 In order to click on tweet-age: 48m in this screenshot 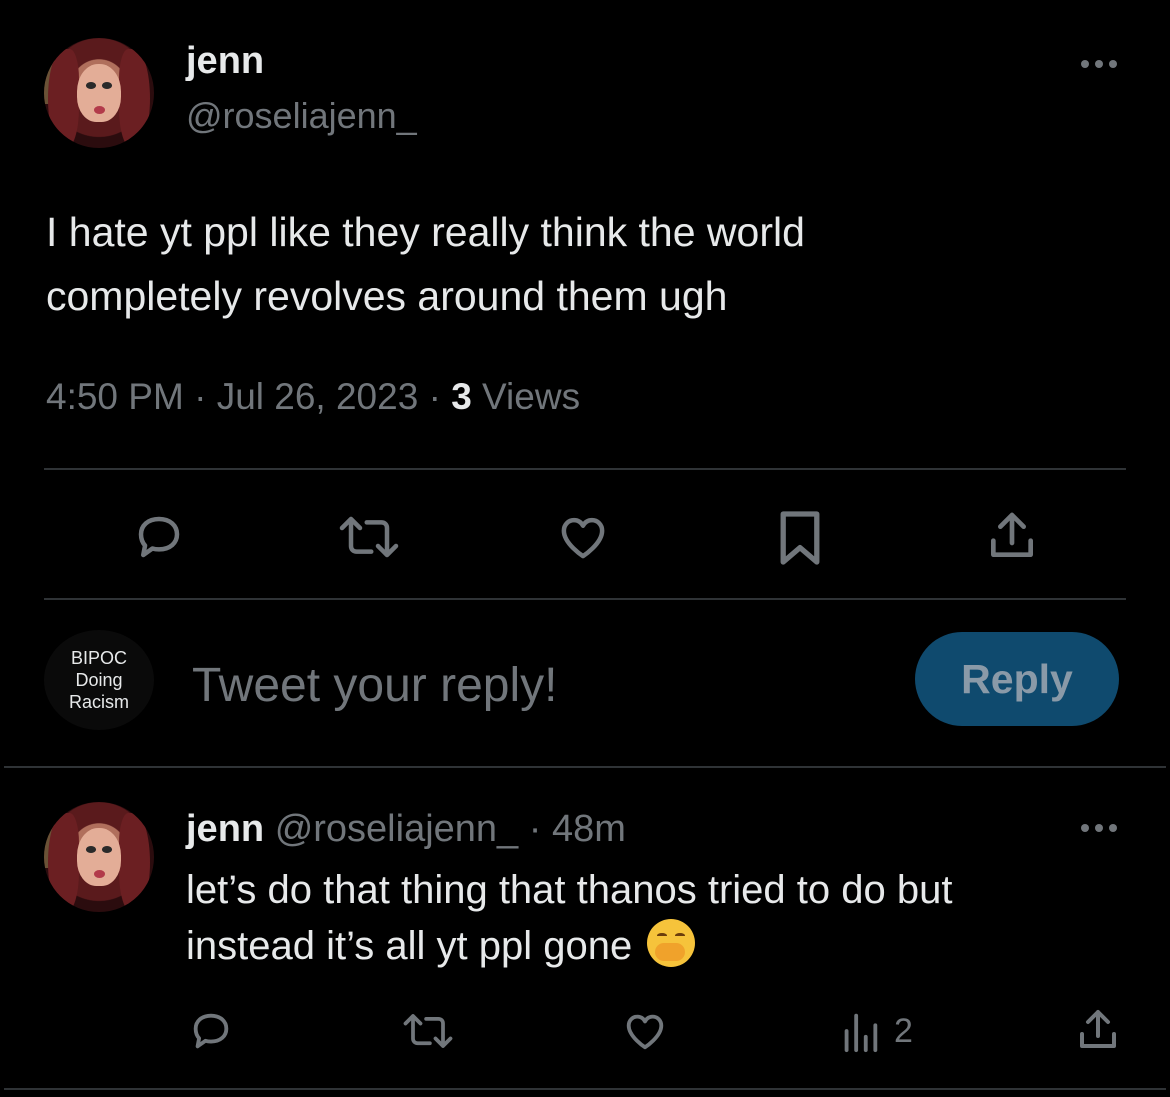, I will do `click(589, 829)`.